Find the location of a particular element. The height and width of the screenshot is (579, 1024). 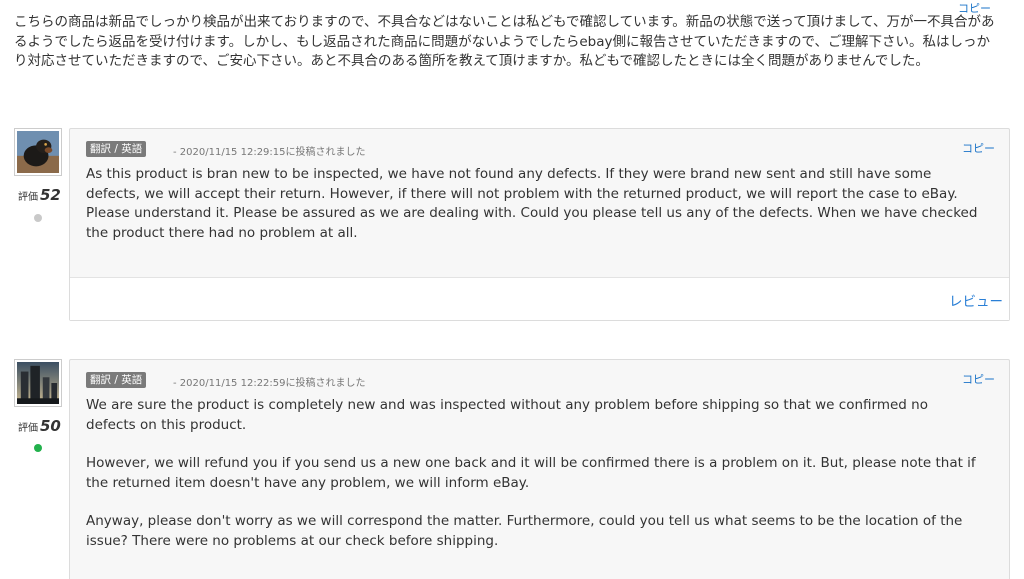

avatar-dog-image is located at coordinates (38, 152).